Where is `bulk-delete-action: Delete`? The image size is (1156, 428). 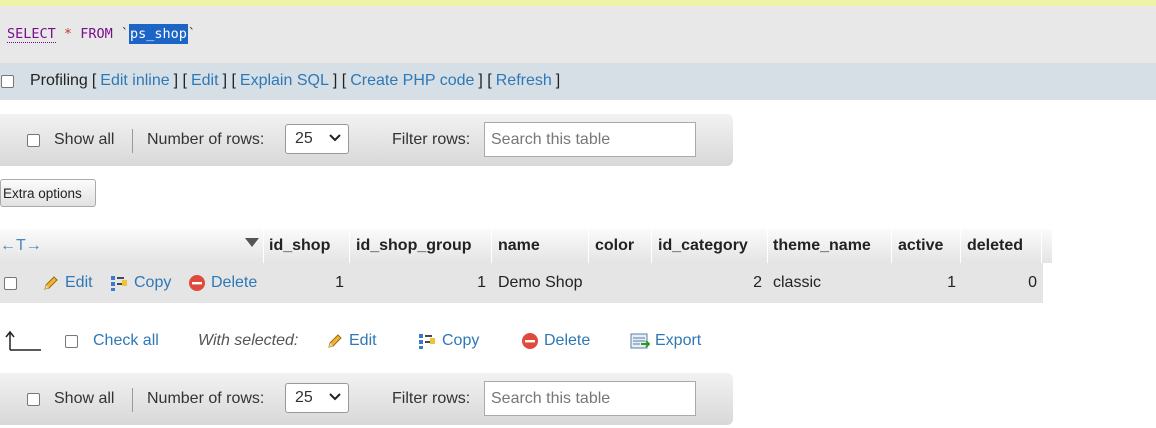
bulk-delete-action: Delete is located at coordinates (555, 341).